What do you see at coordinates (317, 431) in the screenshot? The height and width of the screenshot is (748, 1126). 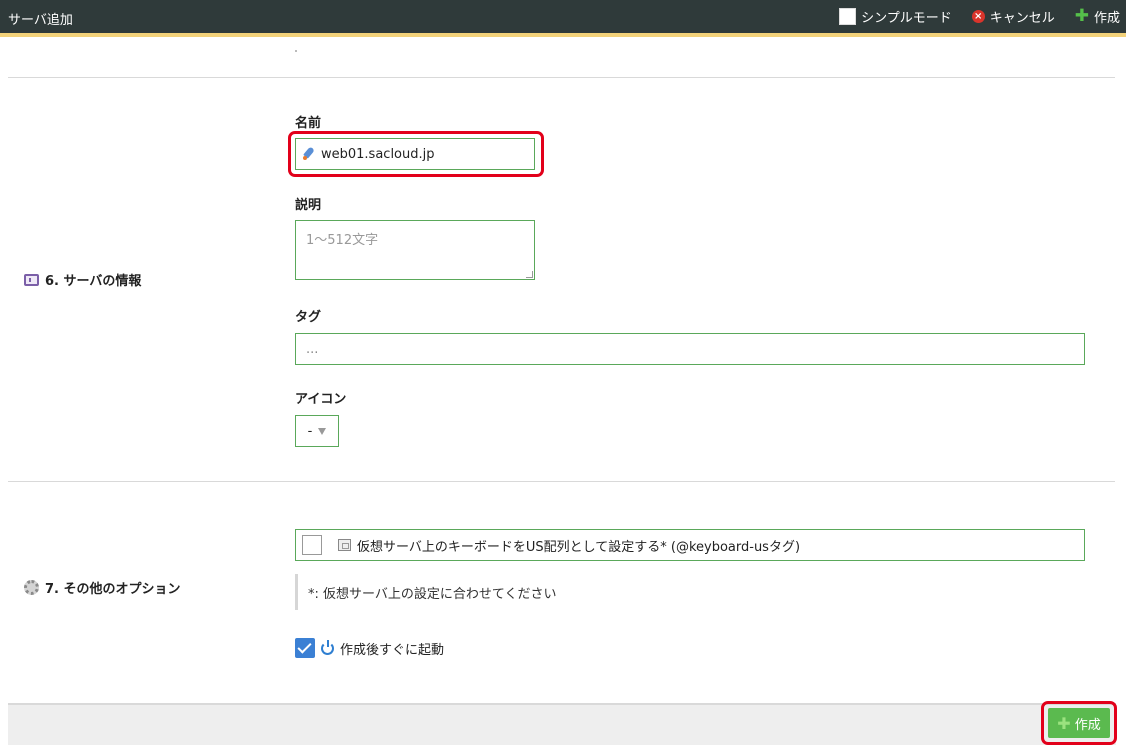 I see `icon-select: -` at bounding box center [317, 431].